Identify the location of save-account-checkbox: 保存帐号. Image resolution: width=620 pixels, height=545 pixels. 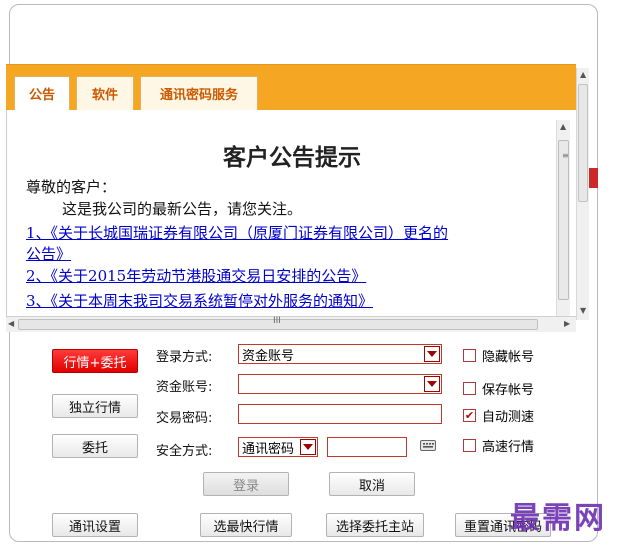
(498, 388).